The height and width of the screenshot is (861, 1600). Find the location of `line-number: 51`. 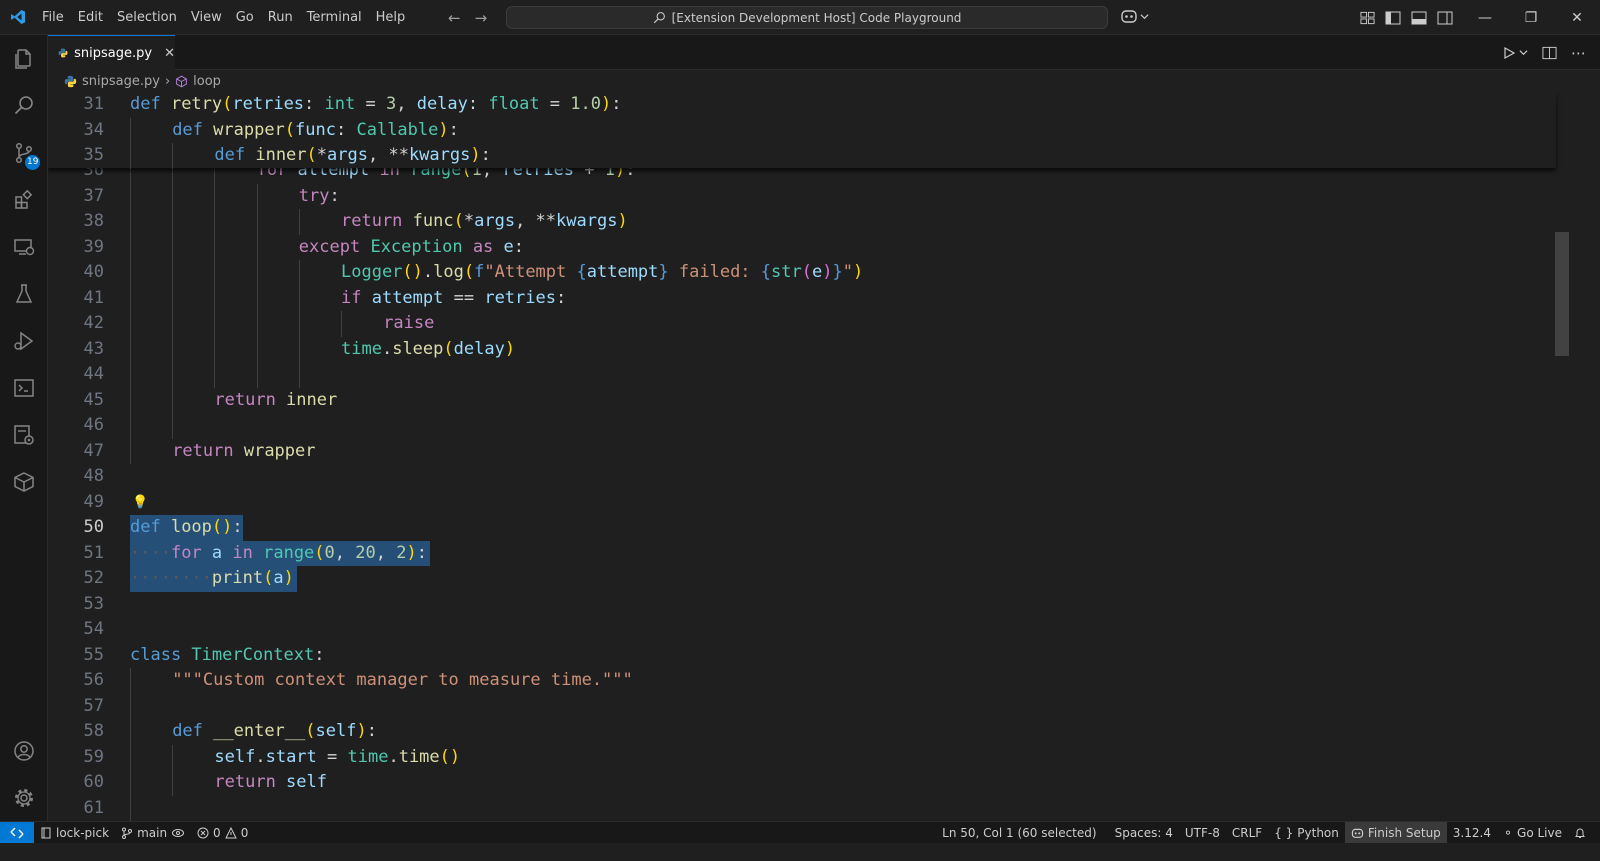

line-number: 51 is located at coordinates (76, 554).